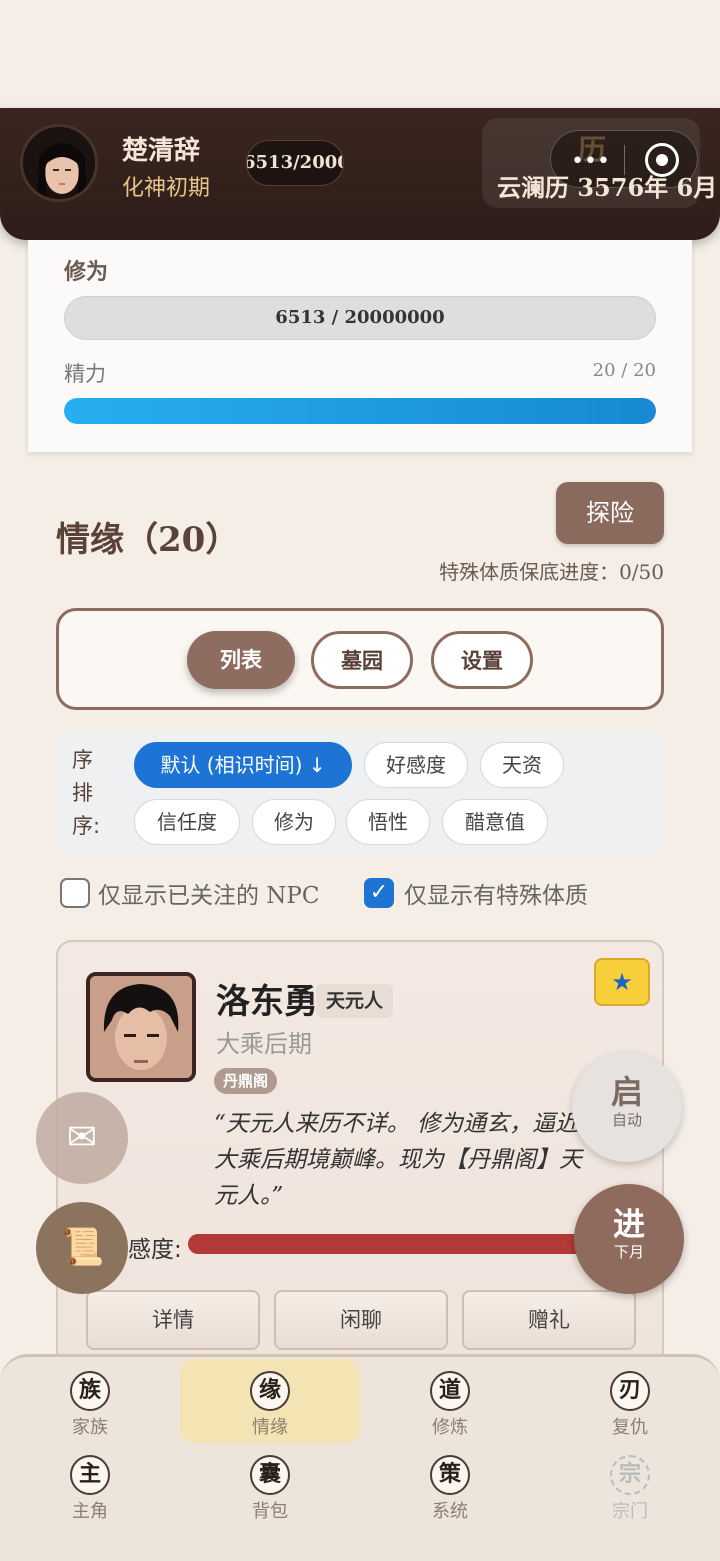 The height and width of the screenshot is (1561, 720). What do you see at coordinates (630, 1475) in the screenshot?
I see `sect-icon: 宗` at bounding box center [630, 1475].